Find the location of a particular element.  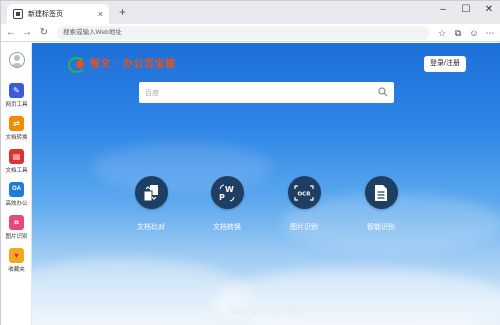

sidebar-item-label: 文档工具 is located at coordinates (16, 171).